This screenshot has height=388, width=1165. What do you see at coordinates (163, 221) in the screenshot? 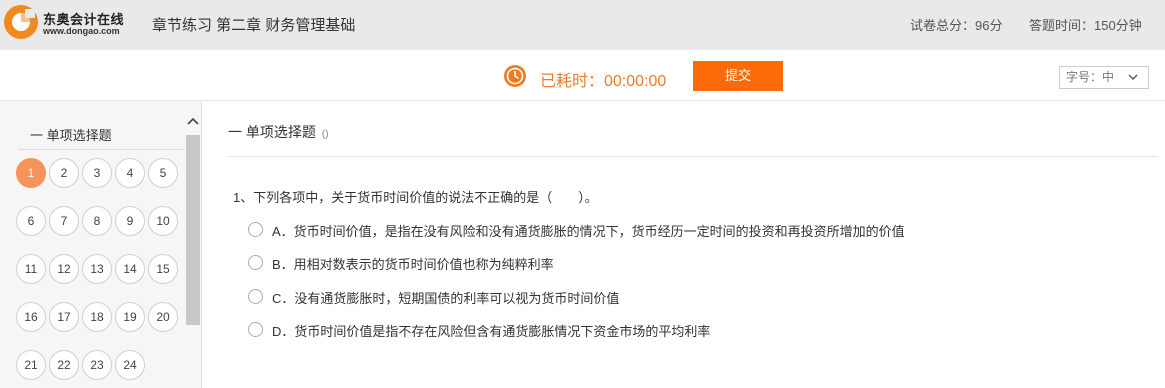
I see `question-number-10: 10` at bounding box center [163, 221].